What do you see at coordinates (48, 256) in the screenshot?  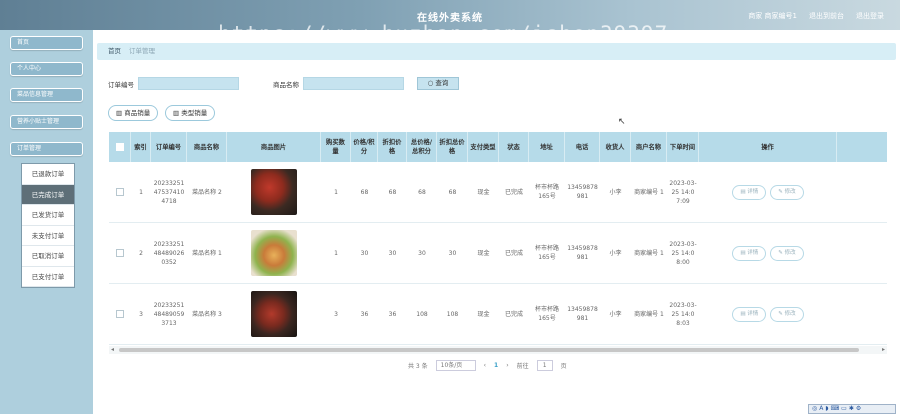 I see `submenu-cancelled: 已取消订单` at bounding box center [48, 256].